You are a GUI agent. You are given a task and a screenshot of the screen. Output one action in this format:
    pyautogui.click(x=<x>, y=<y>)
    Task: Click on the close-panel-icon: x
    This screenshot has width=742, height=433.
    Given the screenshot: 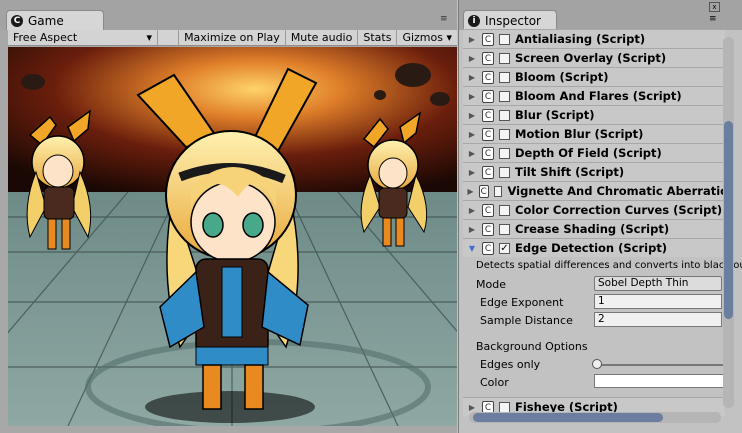 What is the action you would take?
    pyautogui.click(x=714, y=7)
    